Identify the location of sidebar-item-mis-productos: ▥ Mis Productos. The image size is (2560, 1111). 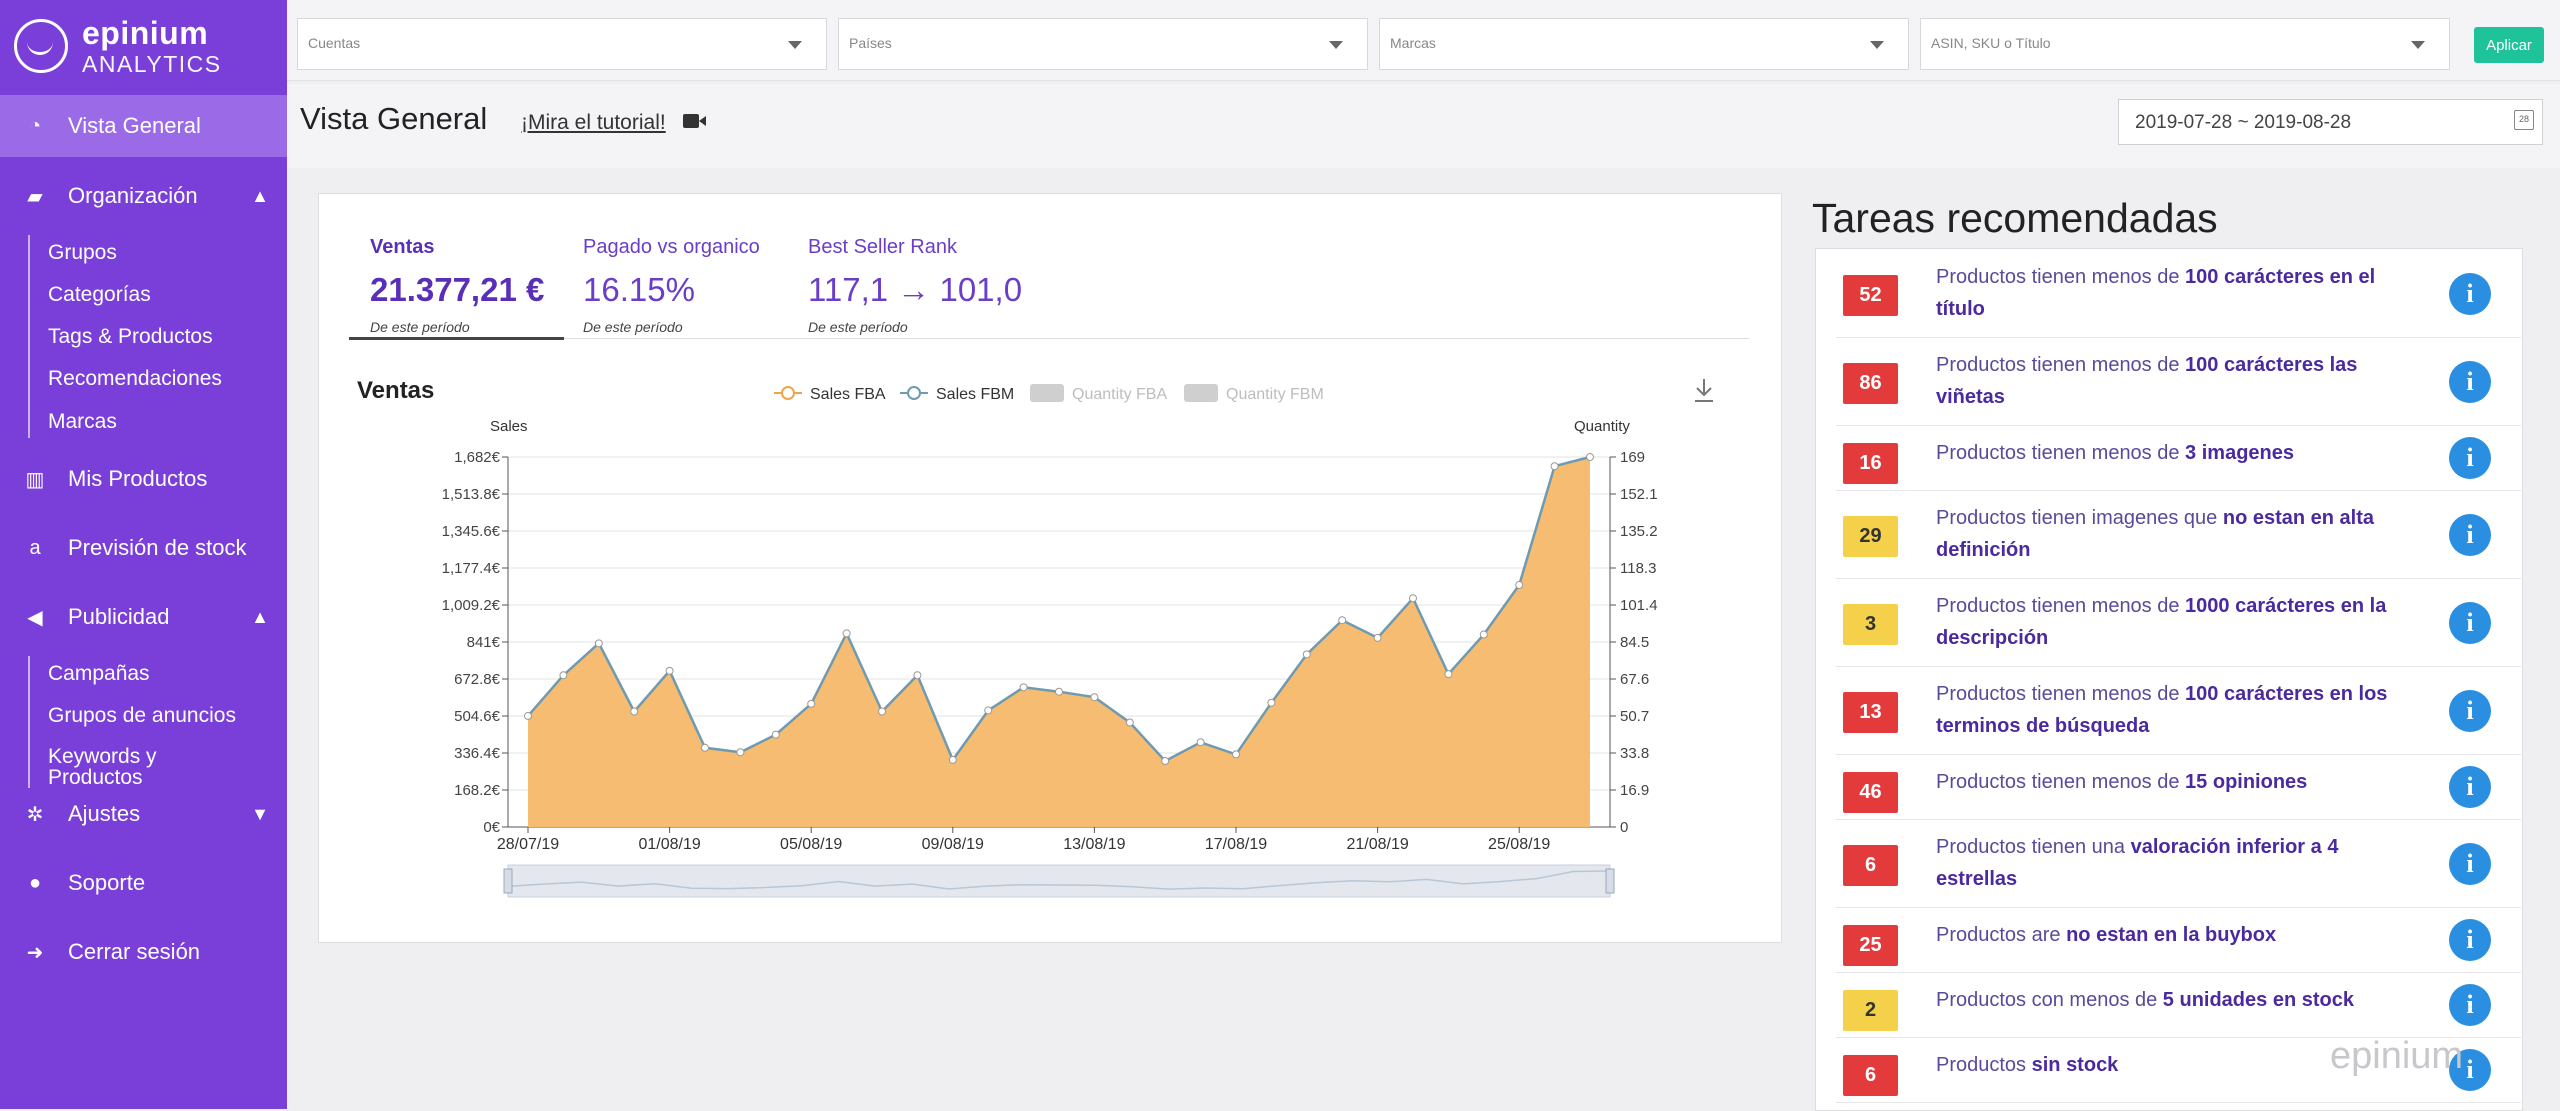
(143, 479).